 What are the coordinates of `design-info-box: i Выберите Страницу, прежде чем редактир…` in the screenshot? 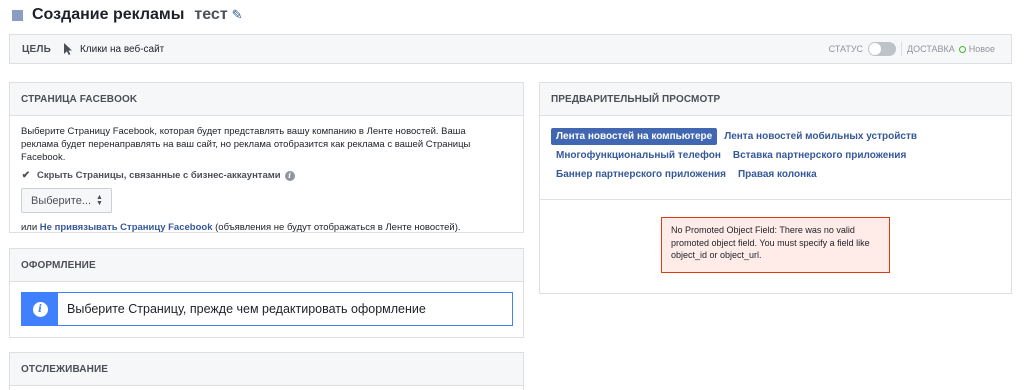 It's located at (267, 309).